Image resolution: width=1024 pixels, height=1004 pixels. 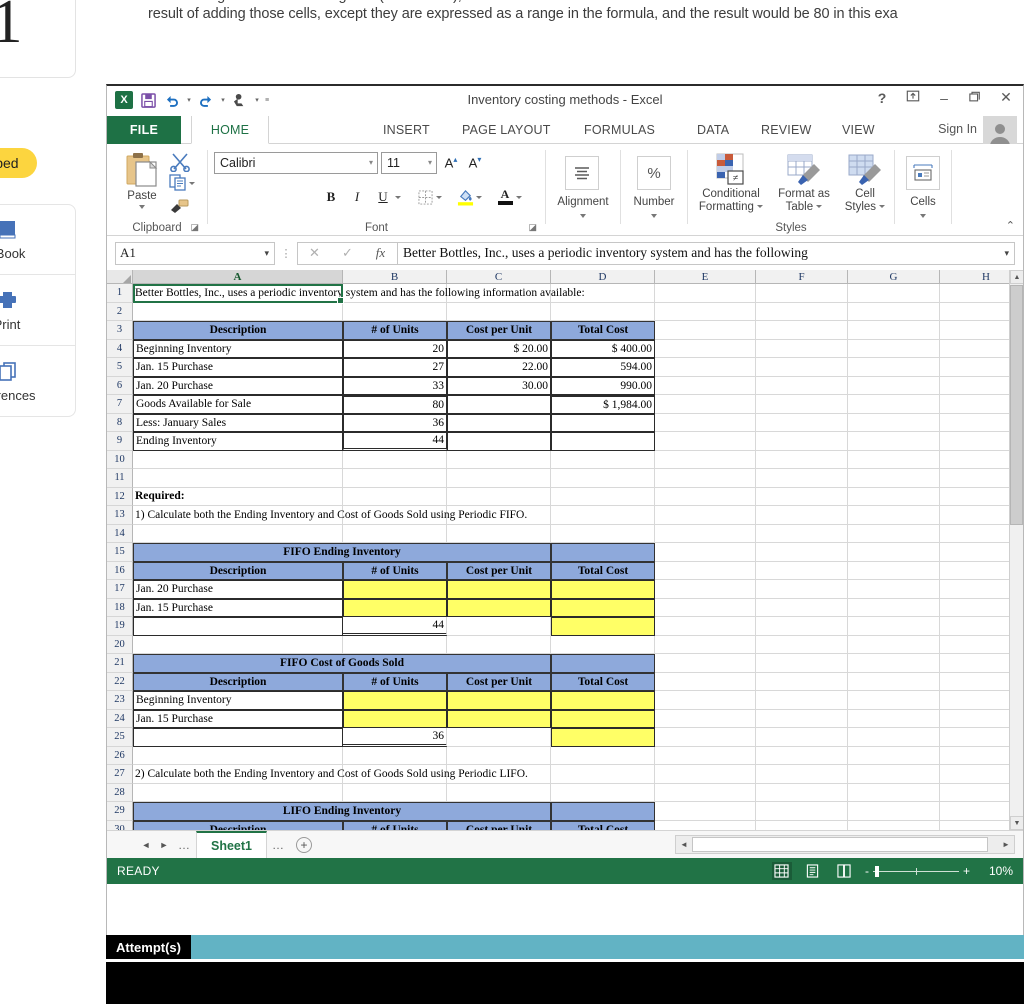 What do you see at coordinates (603, 367) in the screenshot?
I see `grid-cell: 594.00` at bounding box center [603, 367].